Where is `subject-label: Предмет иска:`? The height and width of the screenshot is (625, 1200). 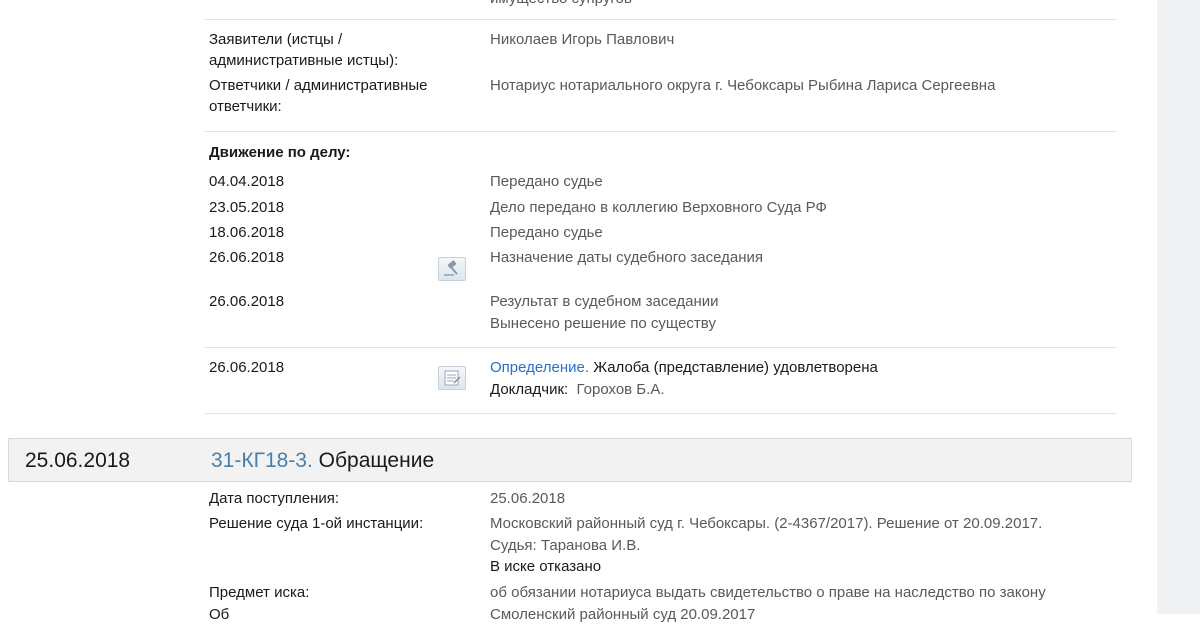 subject-label: Предмет иска: is located at coordinates (259, 592).